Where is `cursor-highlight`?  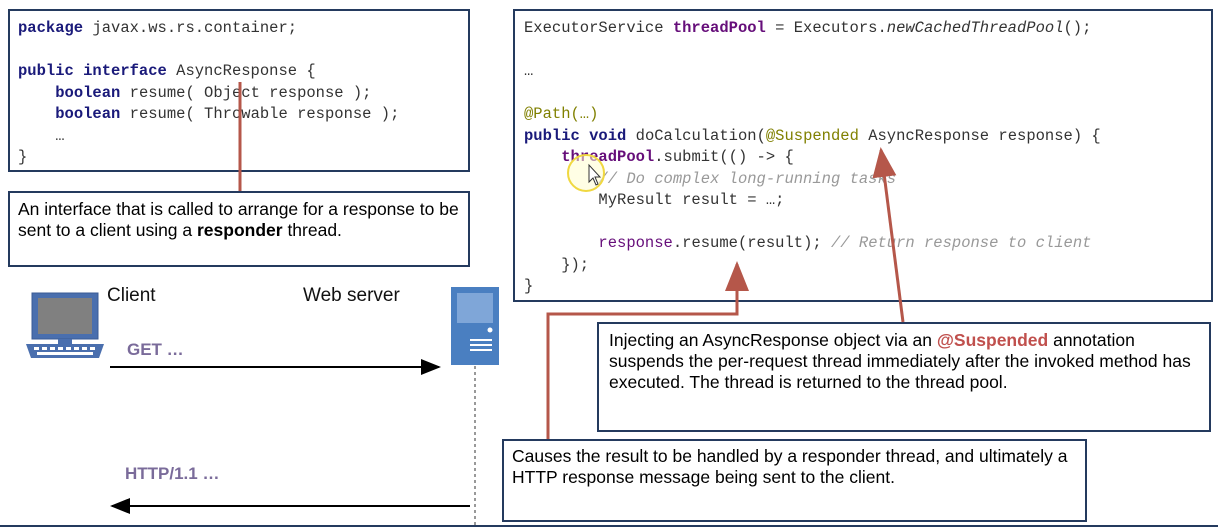
cursor-highlight is located at coordinates (586, 173).